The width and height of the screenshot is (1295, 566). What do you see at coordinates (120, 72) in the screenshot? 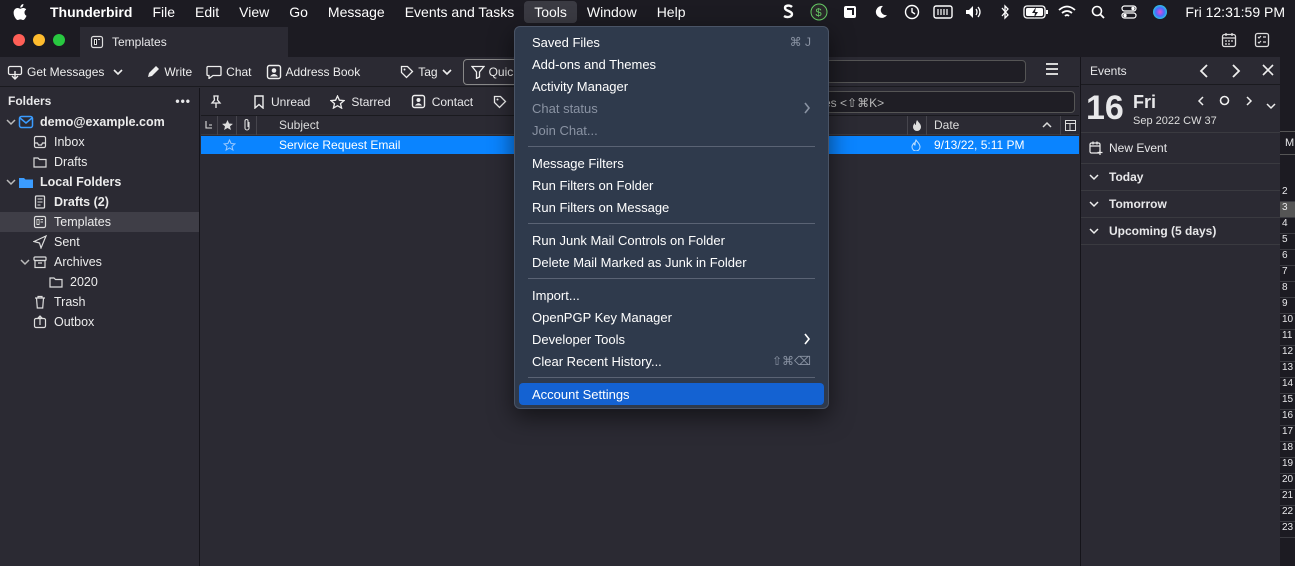
I see `get-messages-dropdown` at bounding box center [120, 72].